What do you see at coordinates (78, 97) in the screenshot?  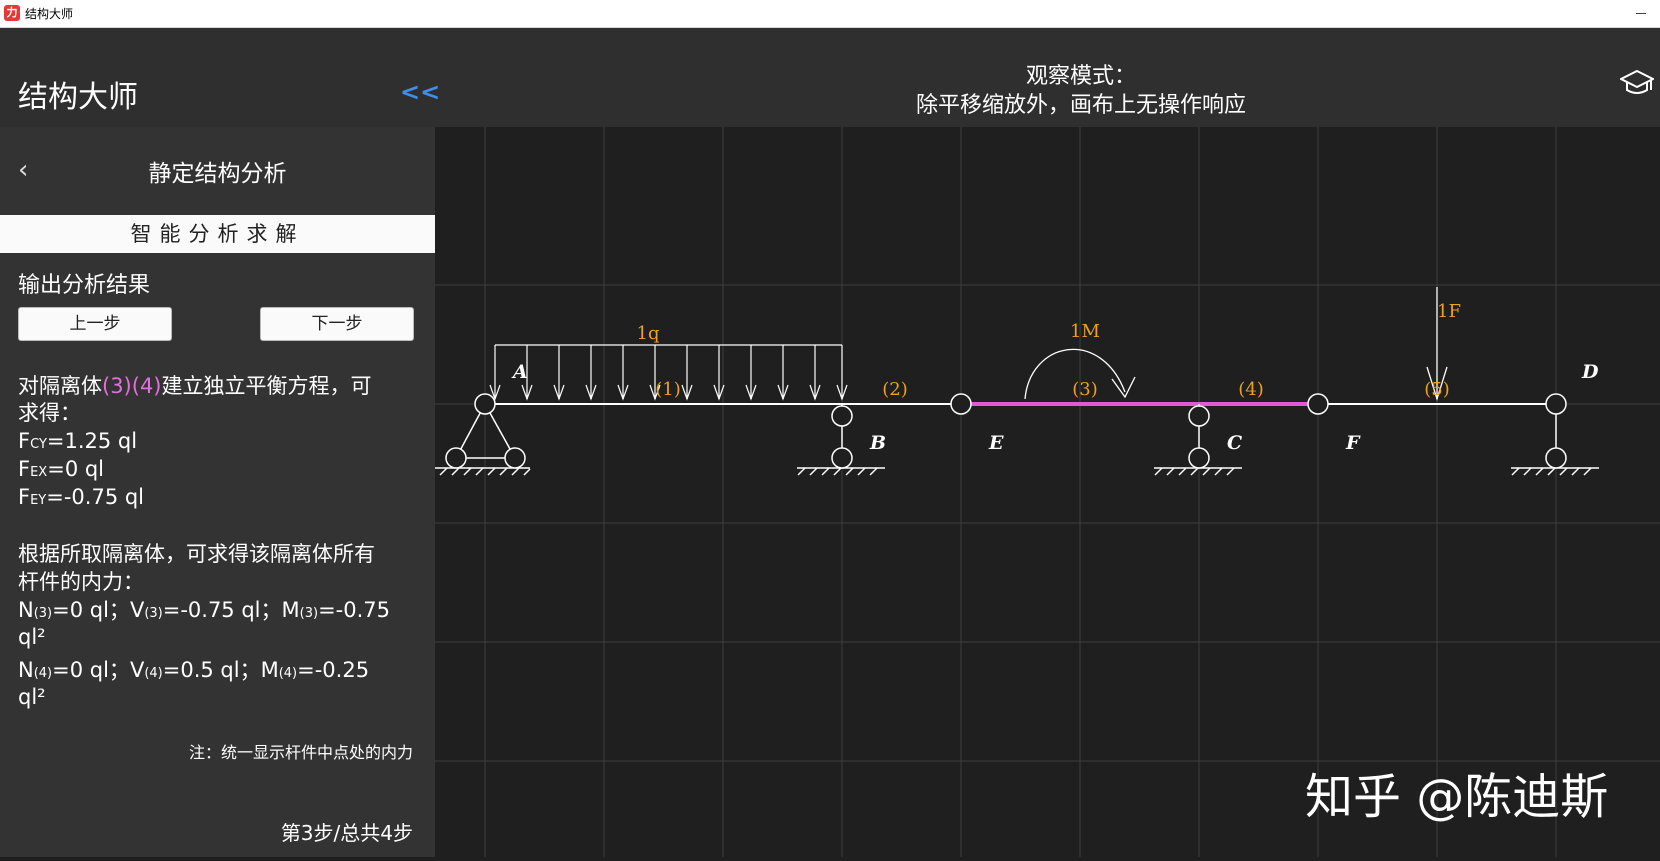 I see `app-title: 结构大师` at bounding box center [78, 97].